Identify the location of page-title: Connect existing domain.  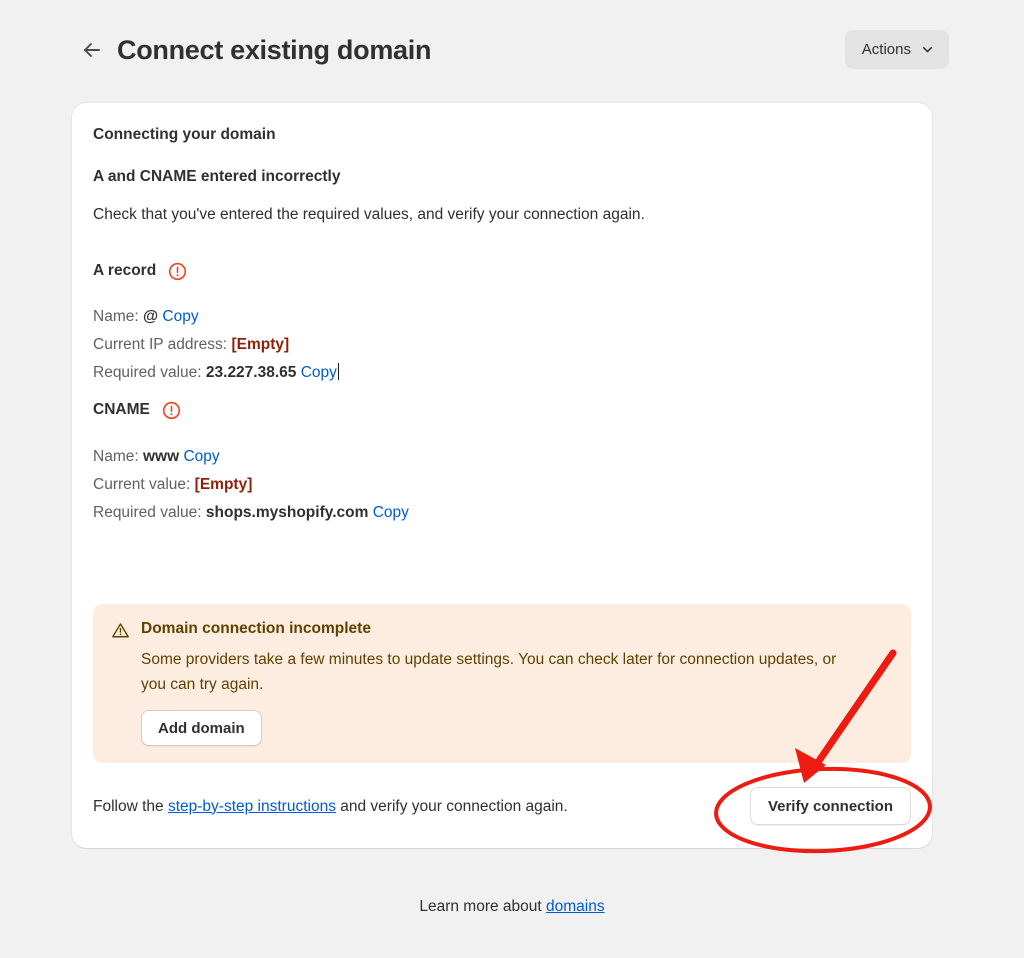
(274, 50).